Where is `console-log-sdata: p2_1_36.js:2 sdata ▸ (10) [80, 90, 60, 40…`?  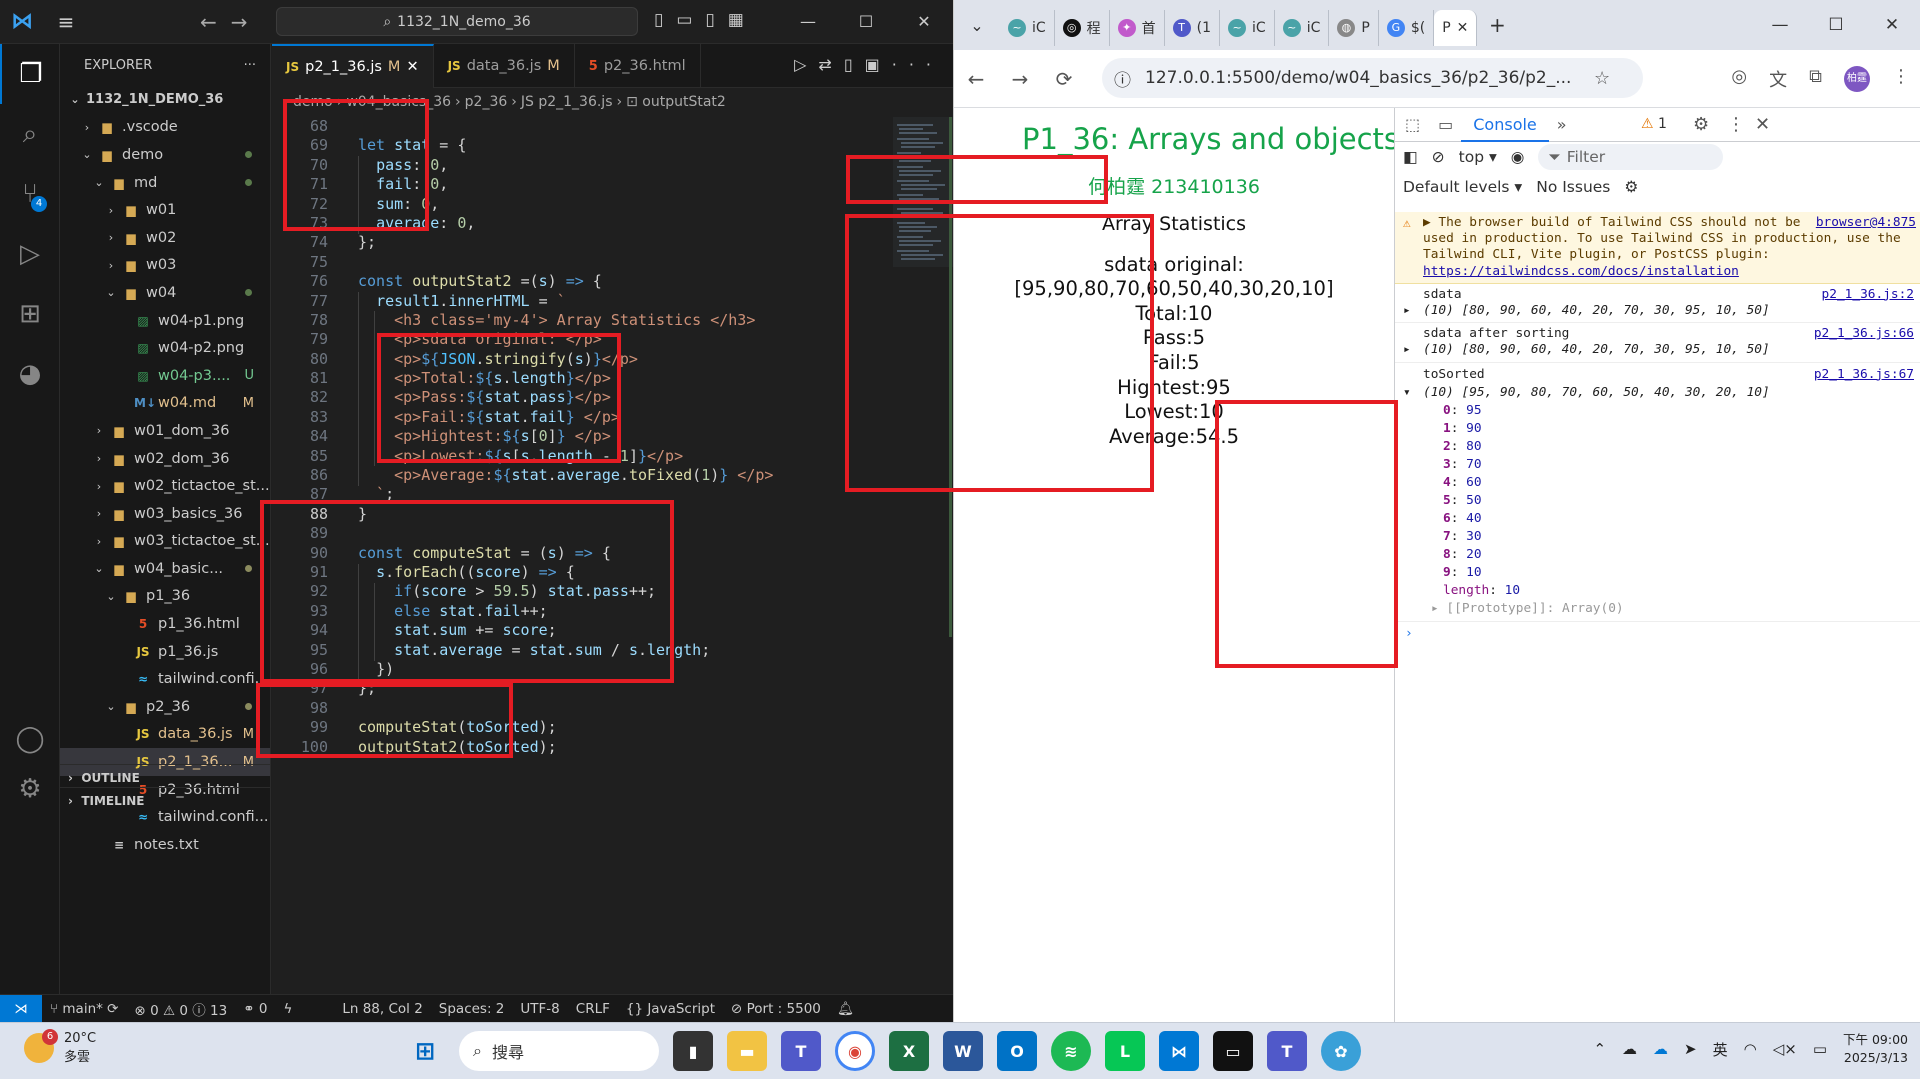 console-log-sdata: p2_1_36.js:2 sdata ▸ (10) [80, 90, 60, 40… is located at coordinates (1657, 304).